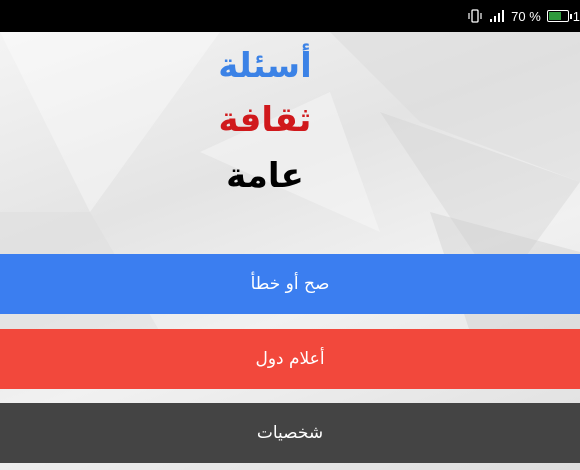 The width and height of the screenshot is (580, 470). Describe the element at coordinates (265, 120) in the screenshot. I see `title-line-2: ثقافة` at that location.